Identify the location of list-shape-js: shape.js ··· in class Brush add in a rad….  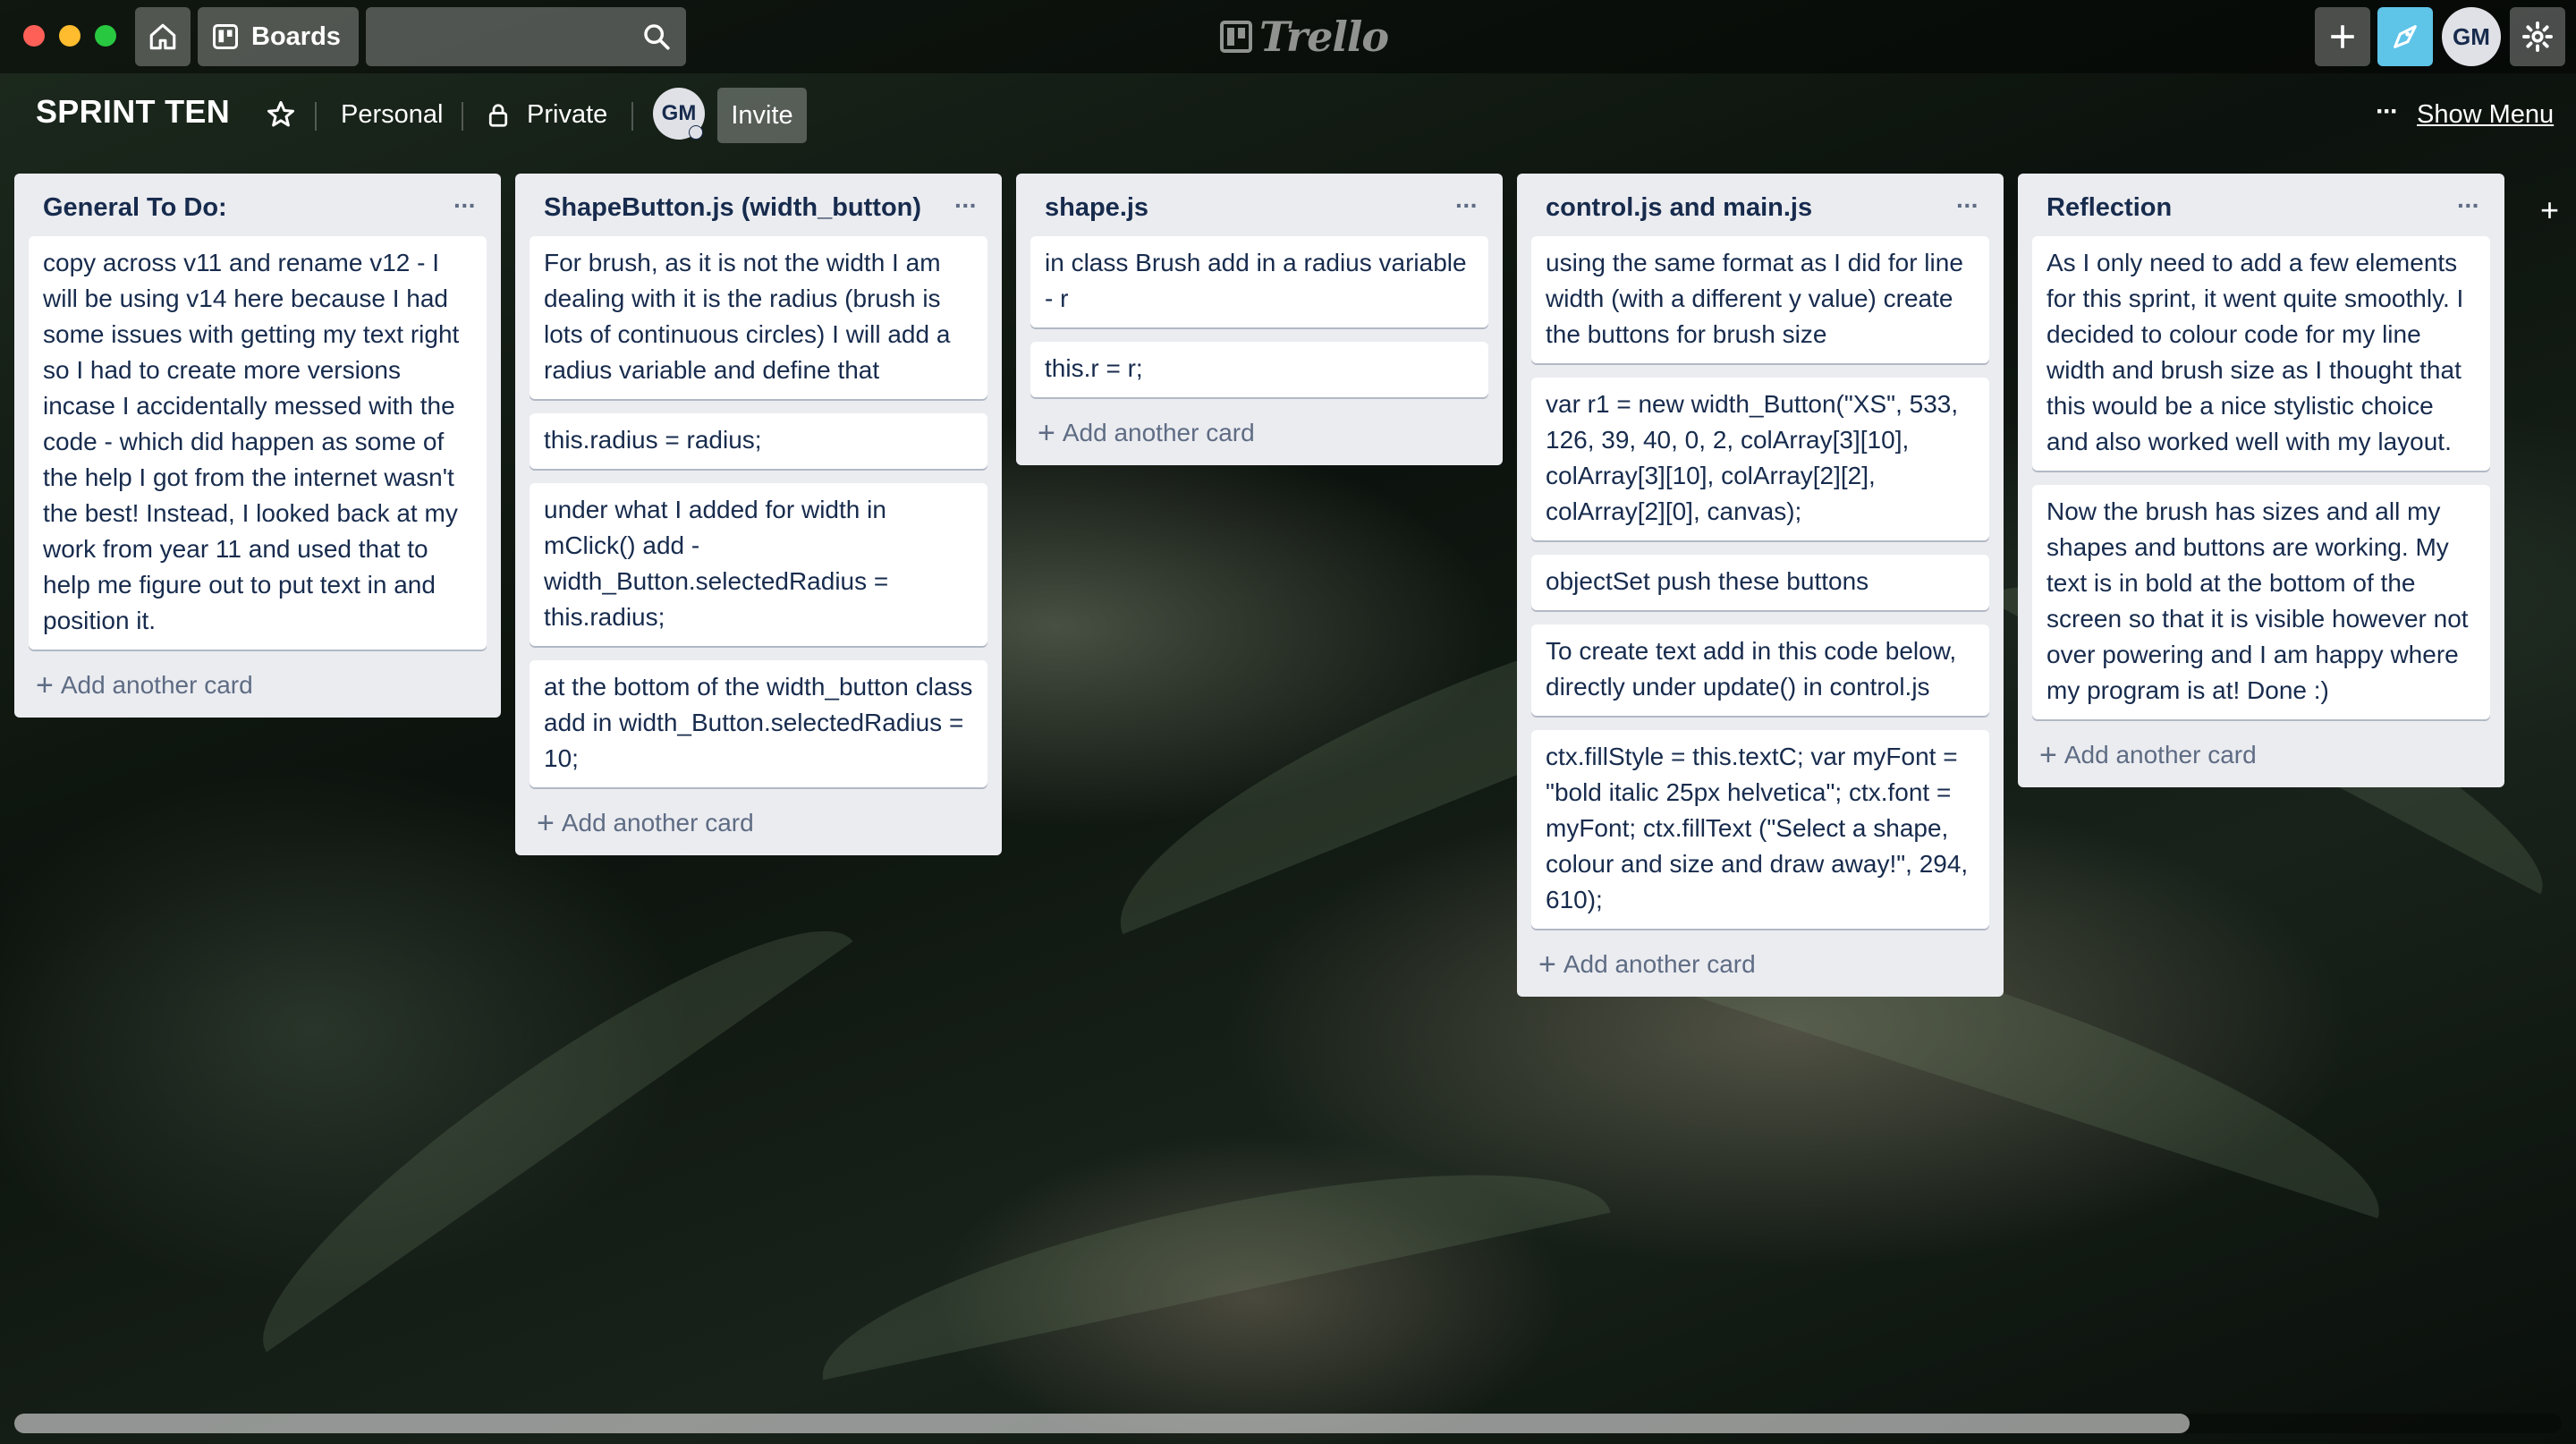
(1259, 320).